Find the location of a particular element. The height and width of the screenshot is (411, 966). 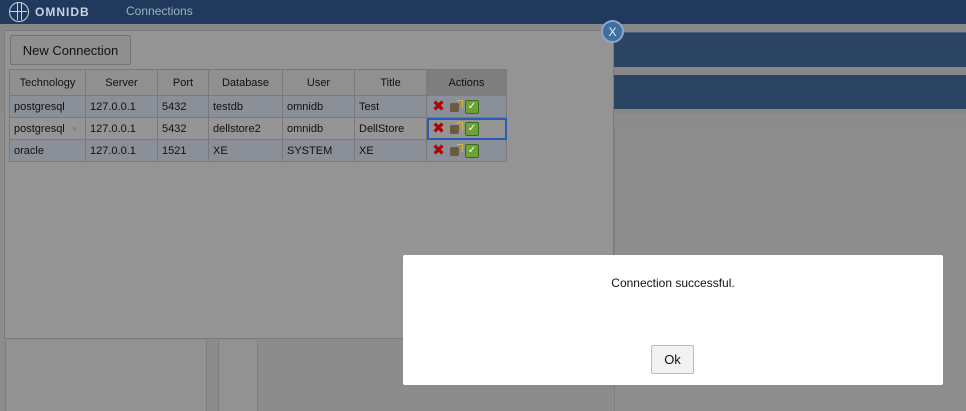

technology-cell: postgresql is located at coordinates (47, 106).